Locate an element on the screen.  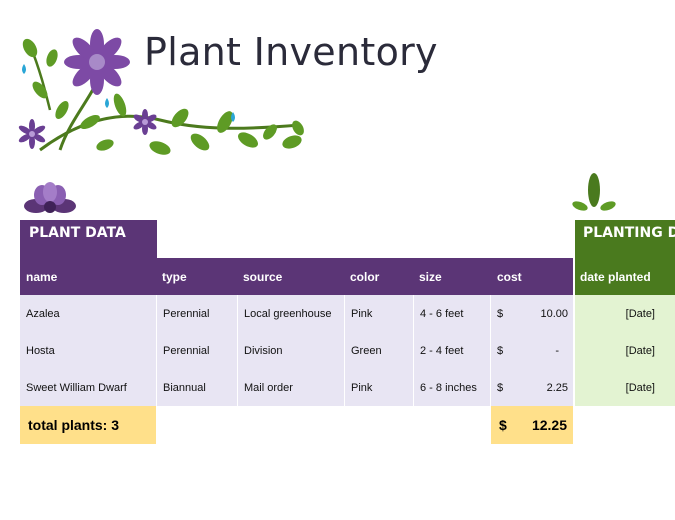
table-cell-name: Azalea is located at coordinates (88, 313).